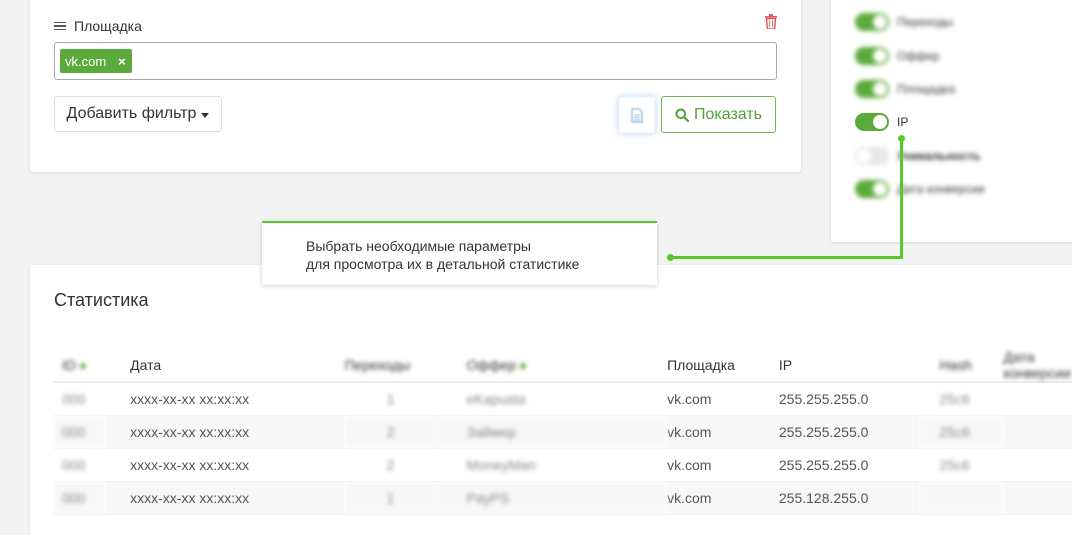 The width and height of the screenshot is (1072, 535). What do you see at coordinates (670, 257) in the screenshot?
I see `connector-dot-left` at bounding box center [670, 257].